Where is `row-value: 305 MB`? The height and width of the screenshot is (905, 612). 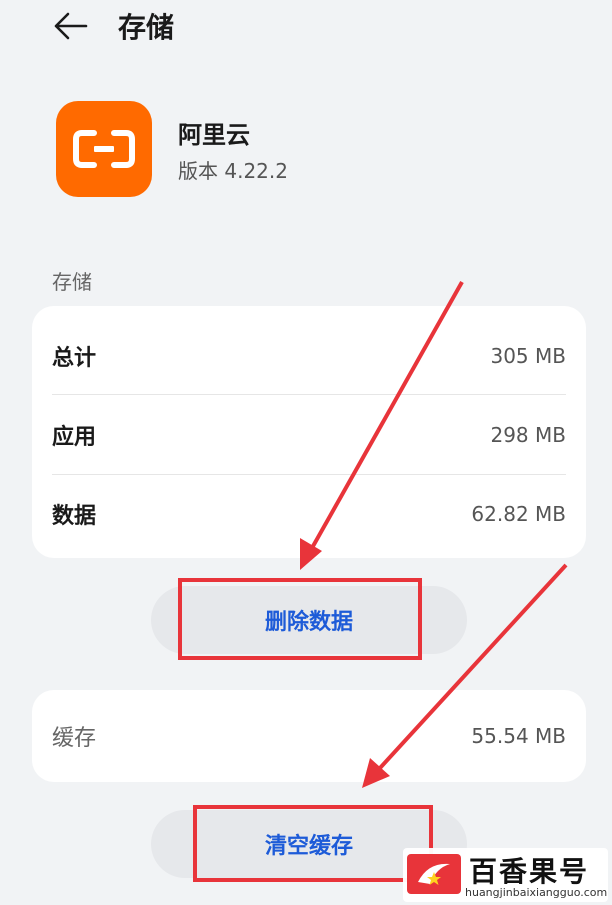 row-value: 305 MB is located at coordinates (528, 356).